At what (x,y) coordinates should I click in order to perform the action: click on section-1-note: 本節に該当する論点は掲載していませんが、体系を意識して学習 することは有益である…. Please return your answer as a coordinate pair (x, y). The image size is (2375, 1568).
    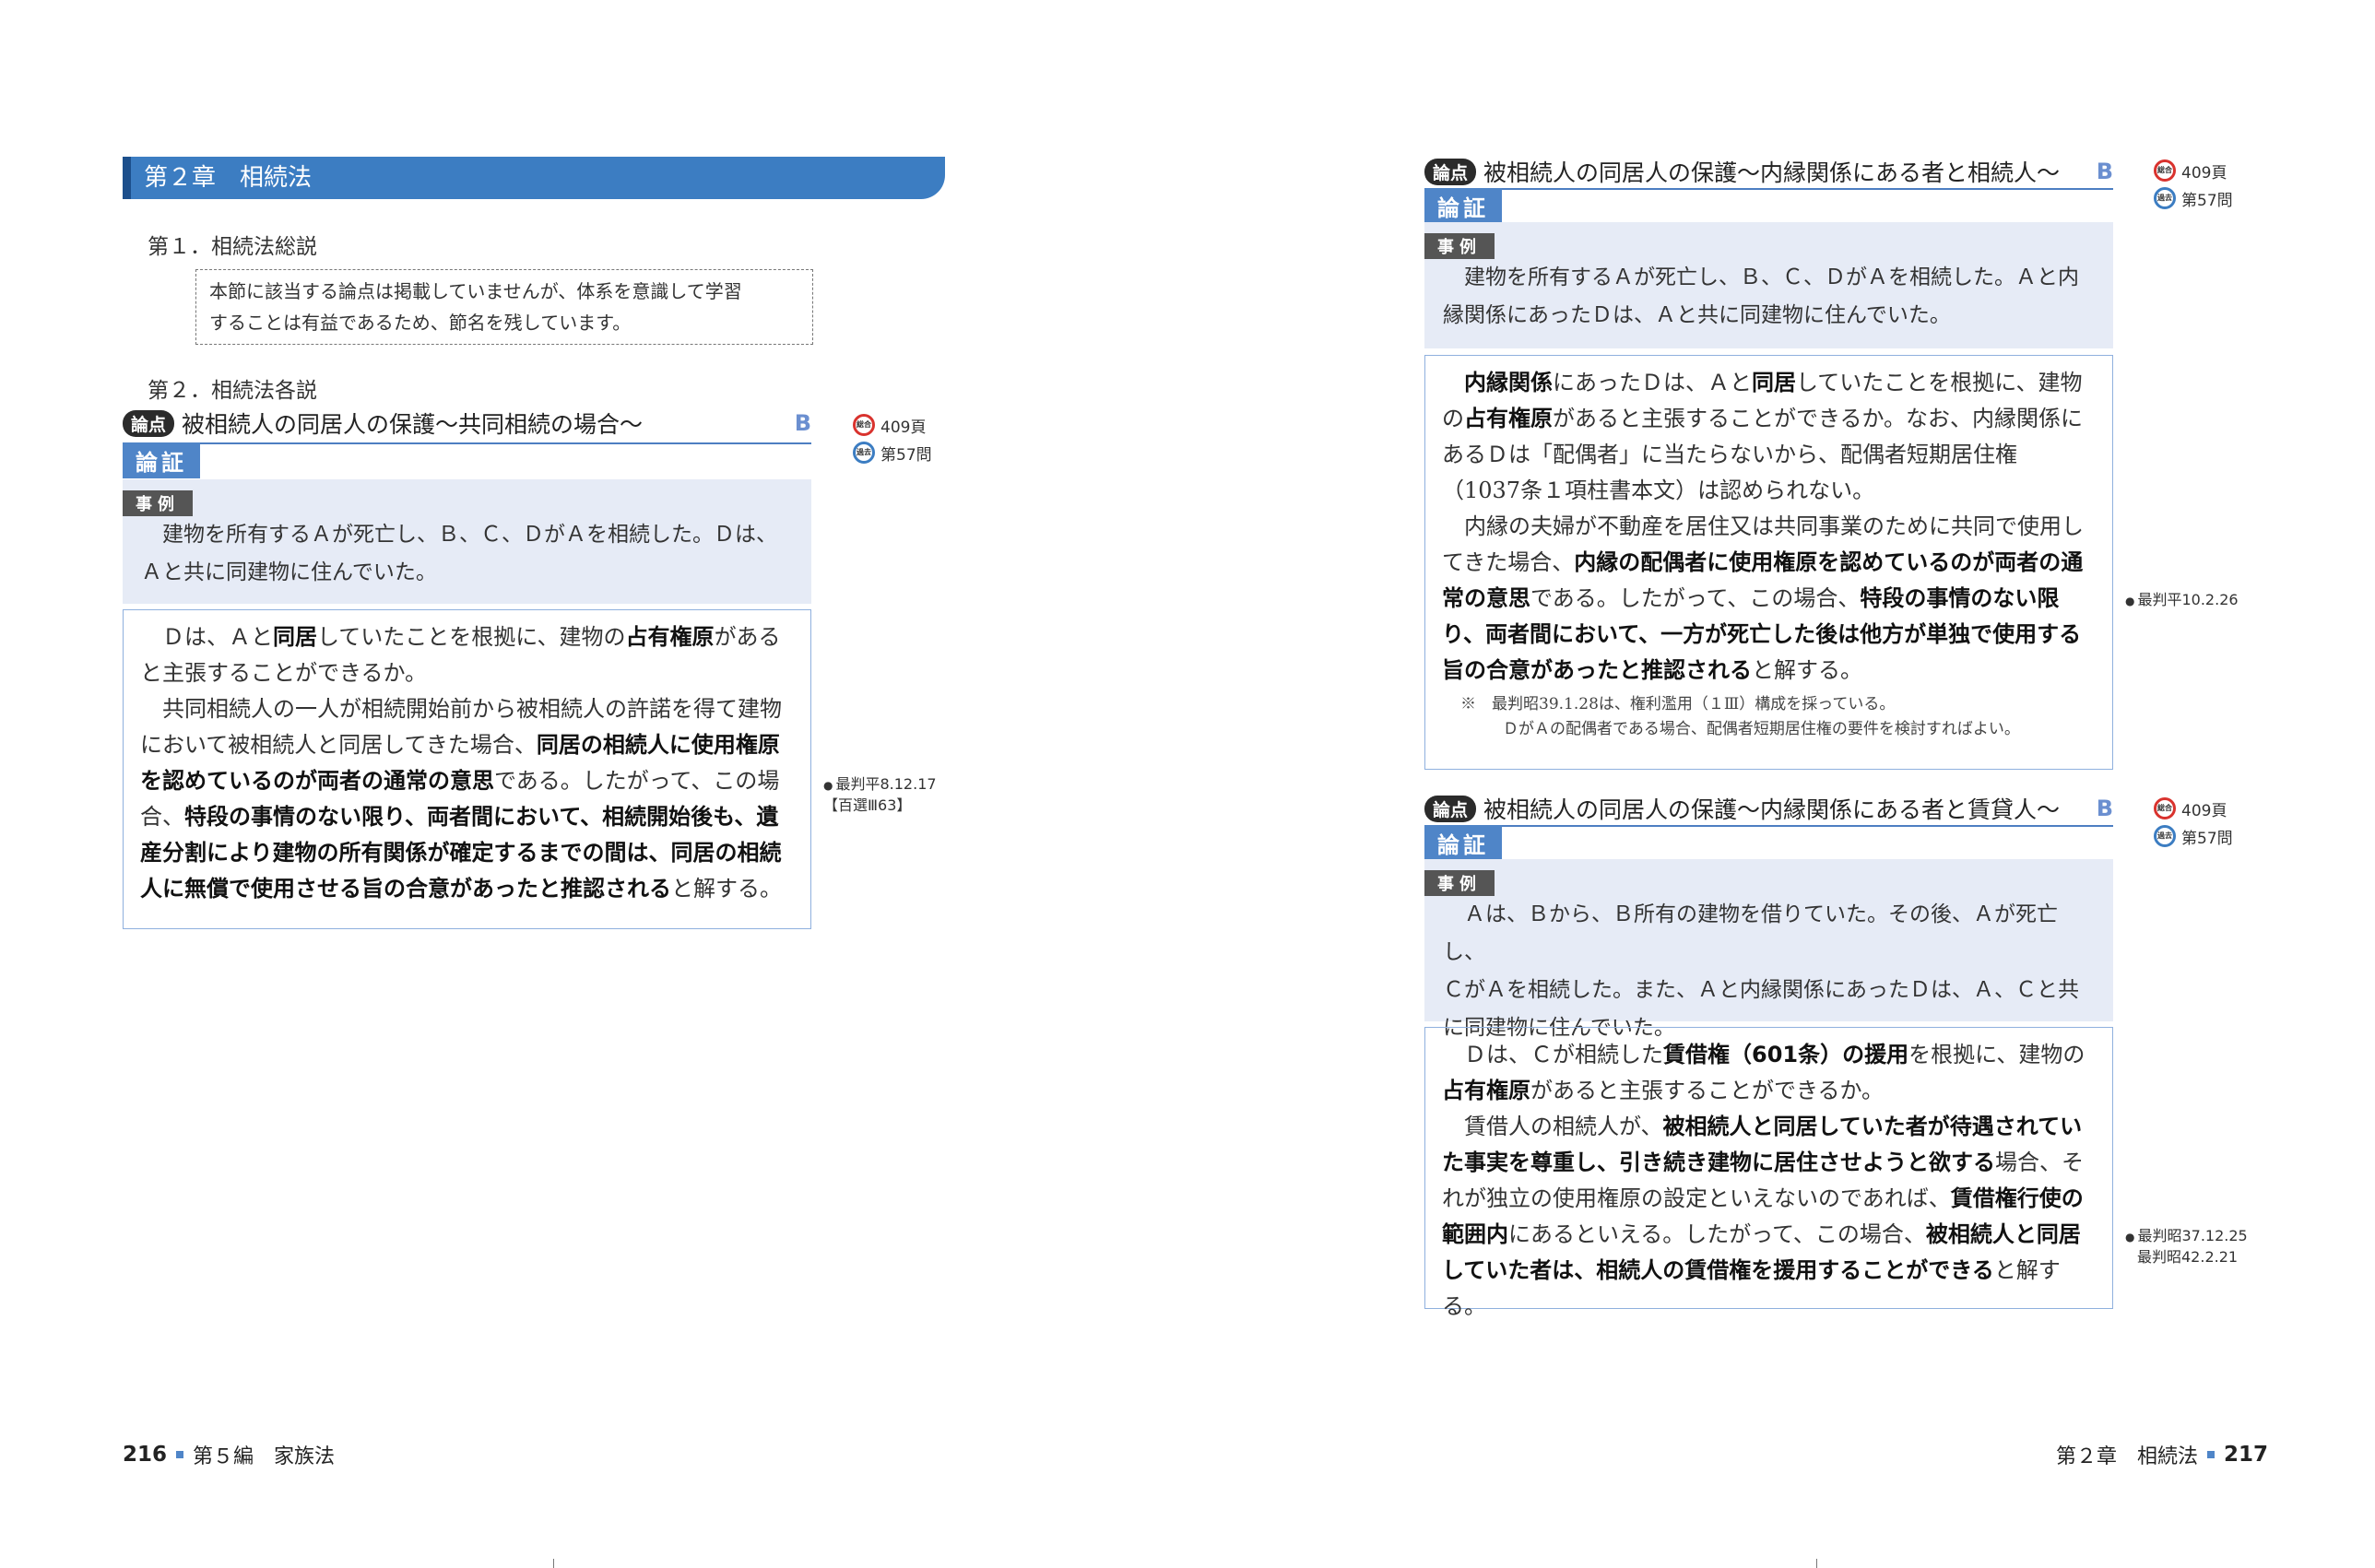
    Looking at the image, I should click on (504, 307).